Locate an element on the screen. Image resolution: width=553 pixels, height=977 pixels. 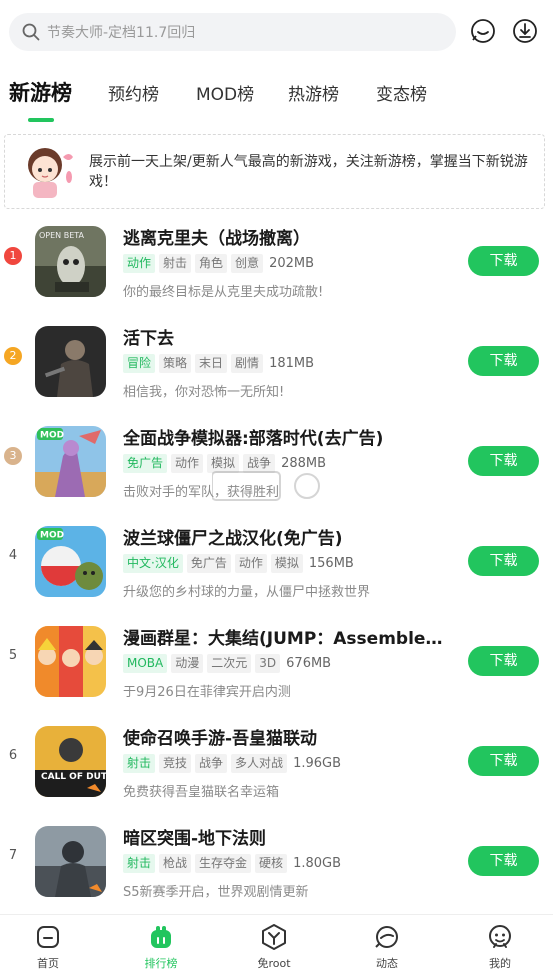
game-tags: 射击 竞技 战争 多人对战 1.96GB is located at coordinates (232, 763).